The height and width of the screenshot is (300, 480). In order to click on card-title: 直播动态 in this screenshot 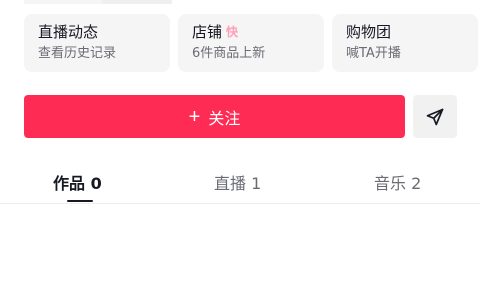, I will do `click(68, 32)`.